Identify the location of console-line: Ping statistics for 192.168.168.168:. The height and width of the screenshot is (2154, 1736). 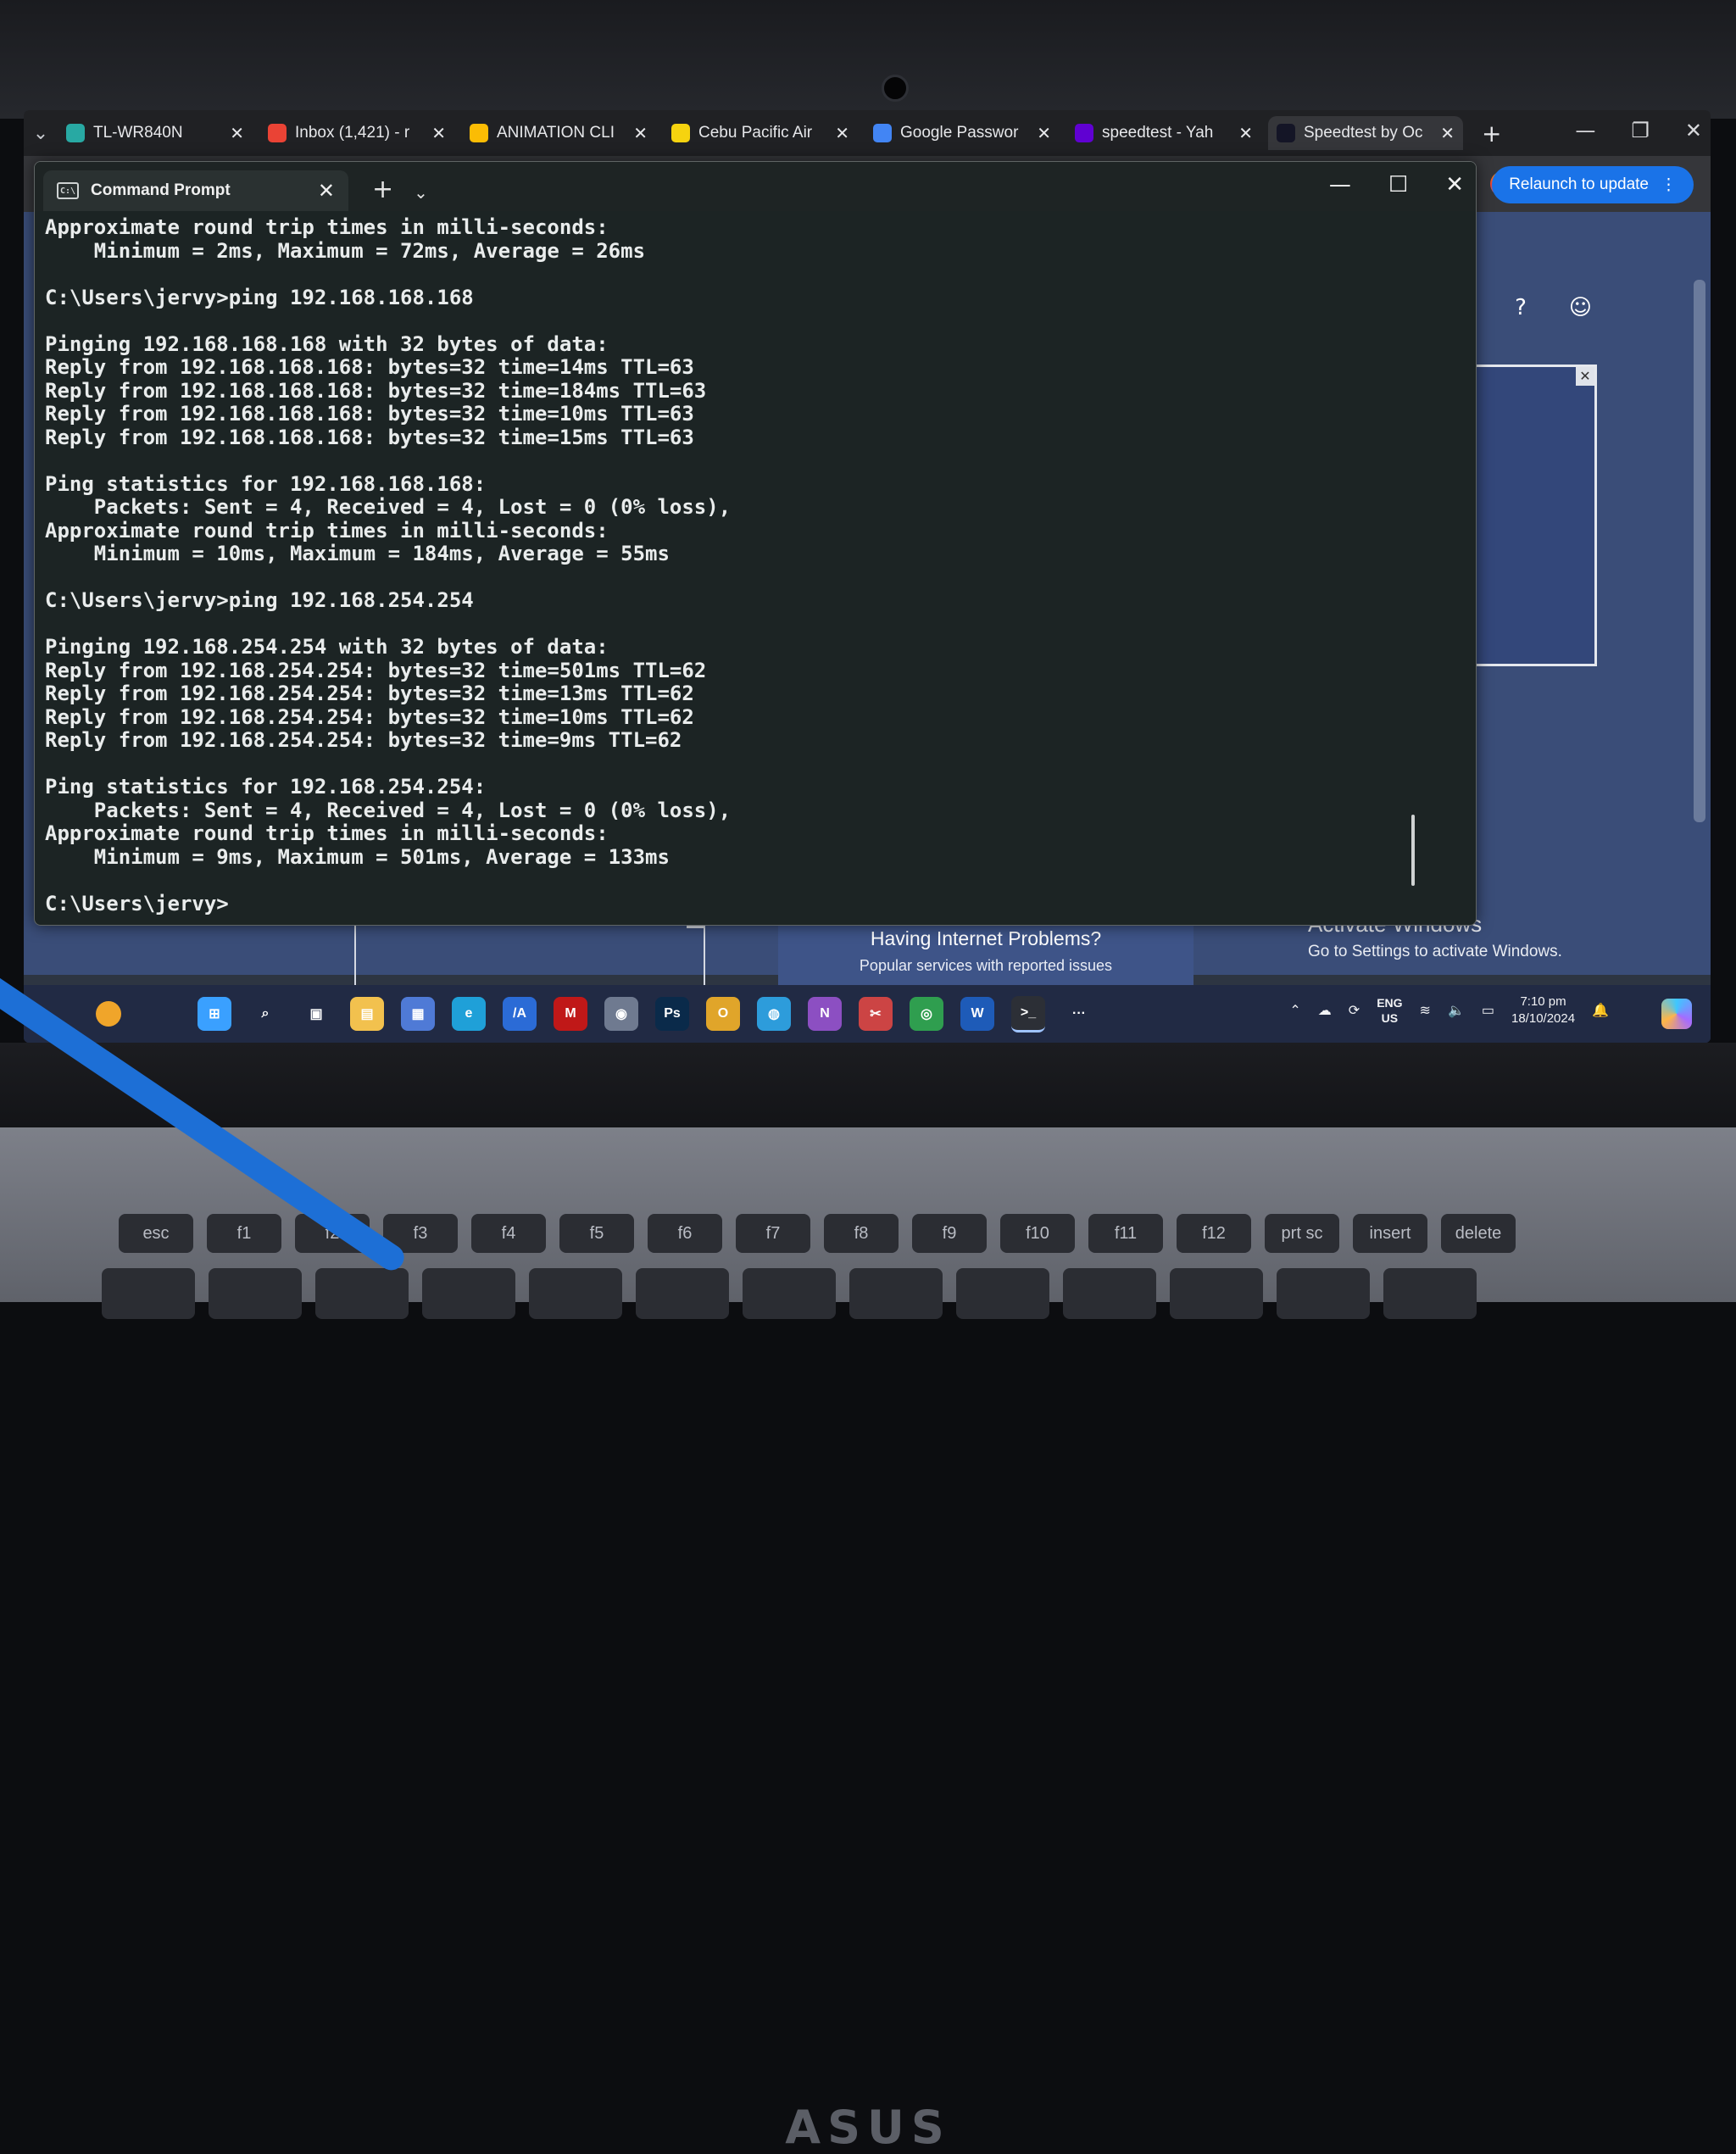
(266, 483).